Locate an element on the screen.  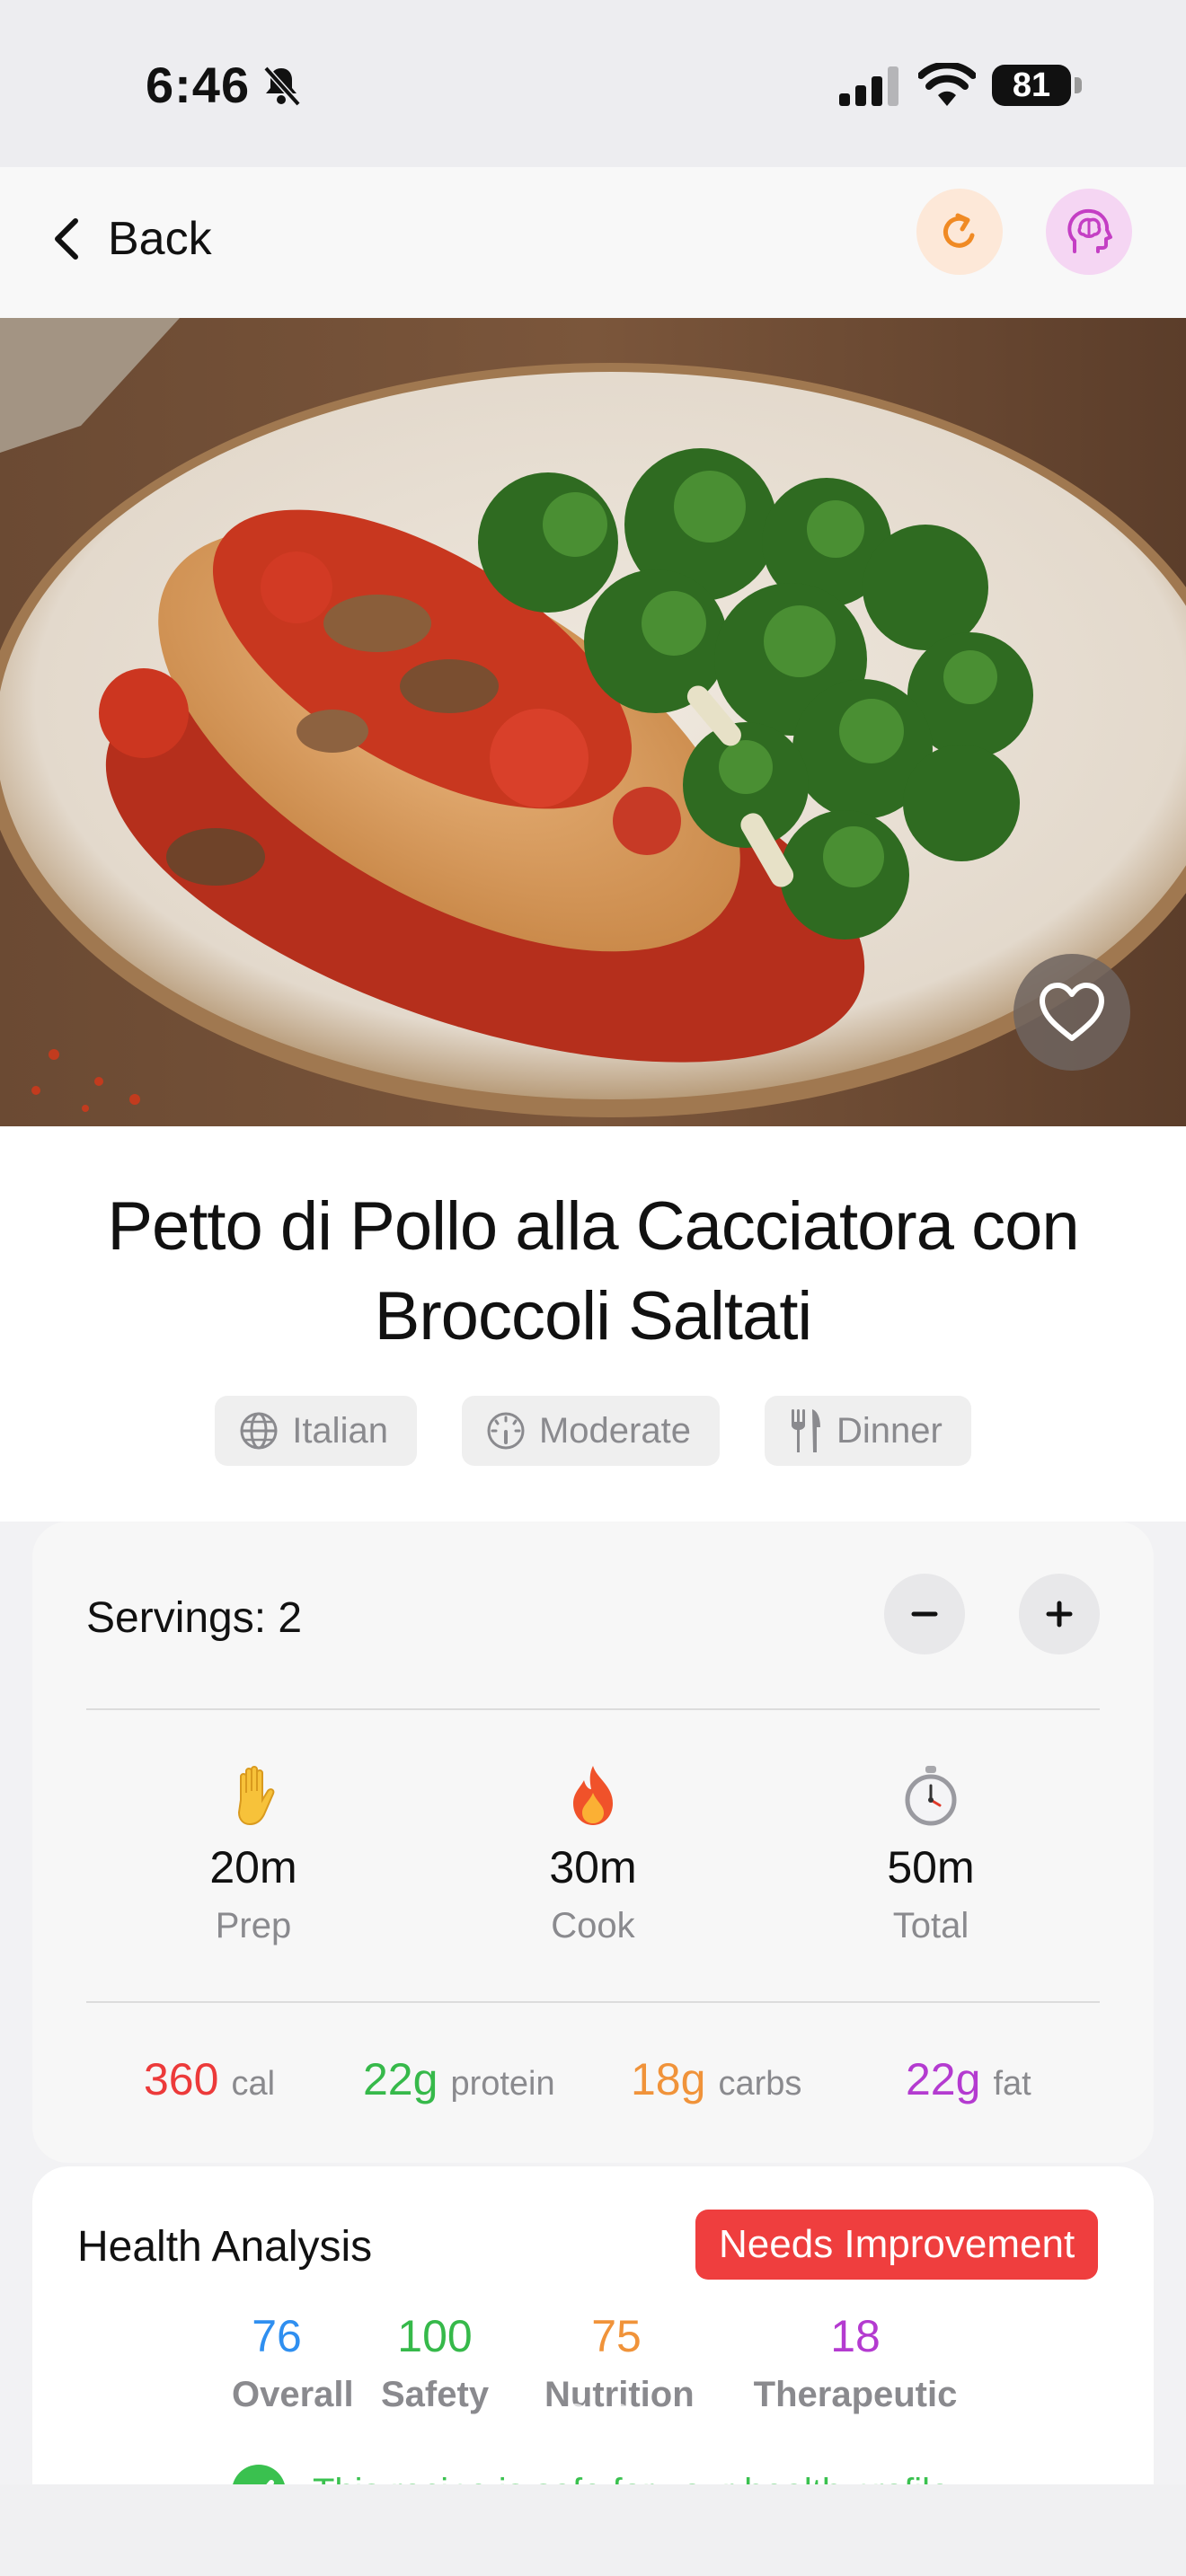
score-overall: 76 Overall is located at coordinates (293, 2362).